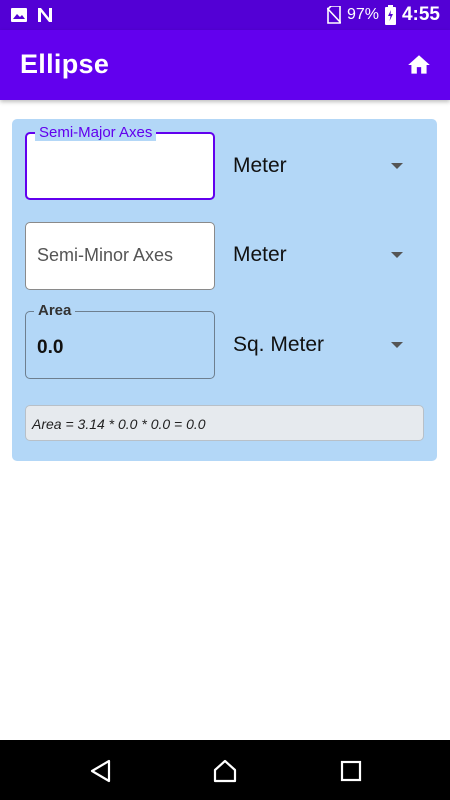  What do you see at coordinates (96, 133) in the screenshot?
I see `semi-major-axes-label: Semi-Major Axes` at bounding box center [96, 133].